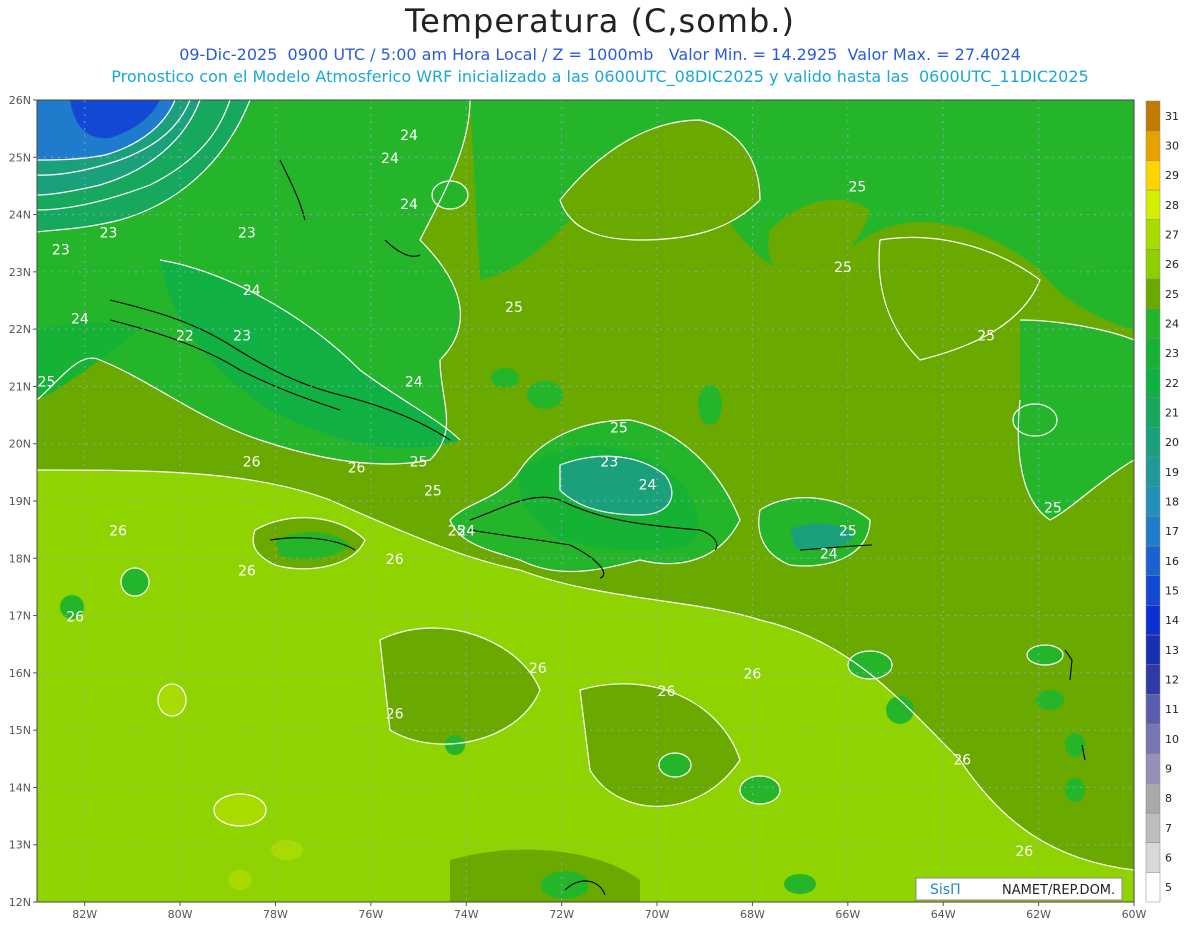 The width and height of the screenshot is (1200, 927). I want to click on latitude-tick-label: 24N, so click(20, 215).